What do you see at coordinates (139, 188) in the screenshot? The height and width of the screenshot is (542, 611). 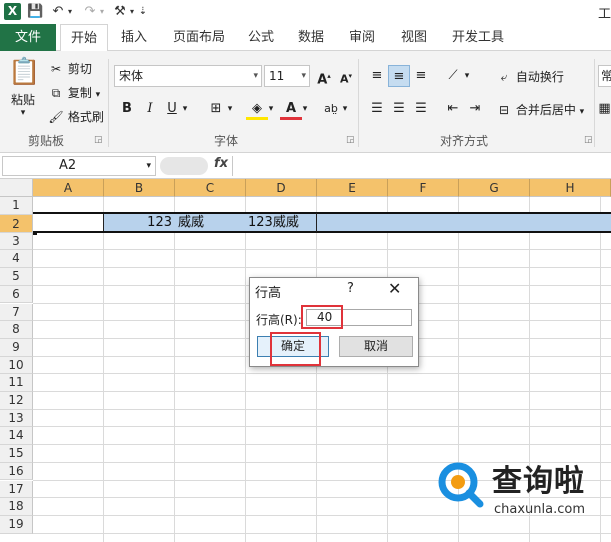 I see `column-header-b: B` at bounding box center [139, 188].